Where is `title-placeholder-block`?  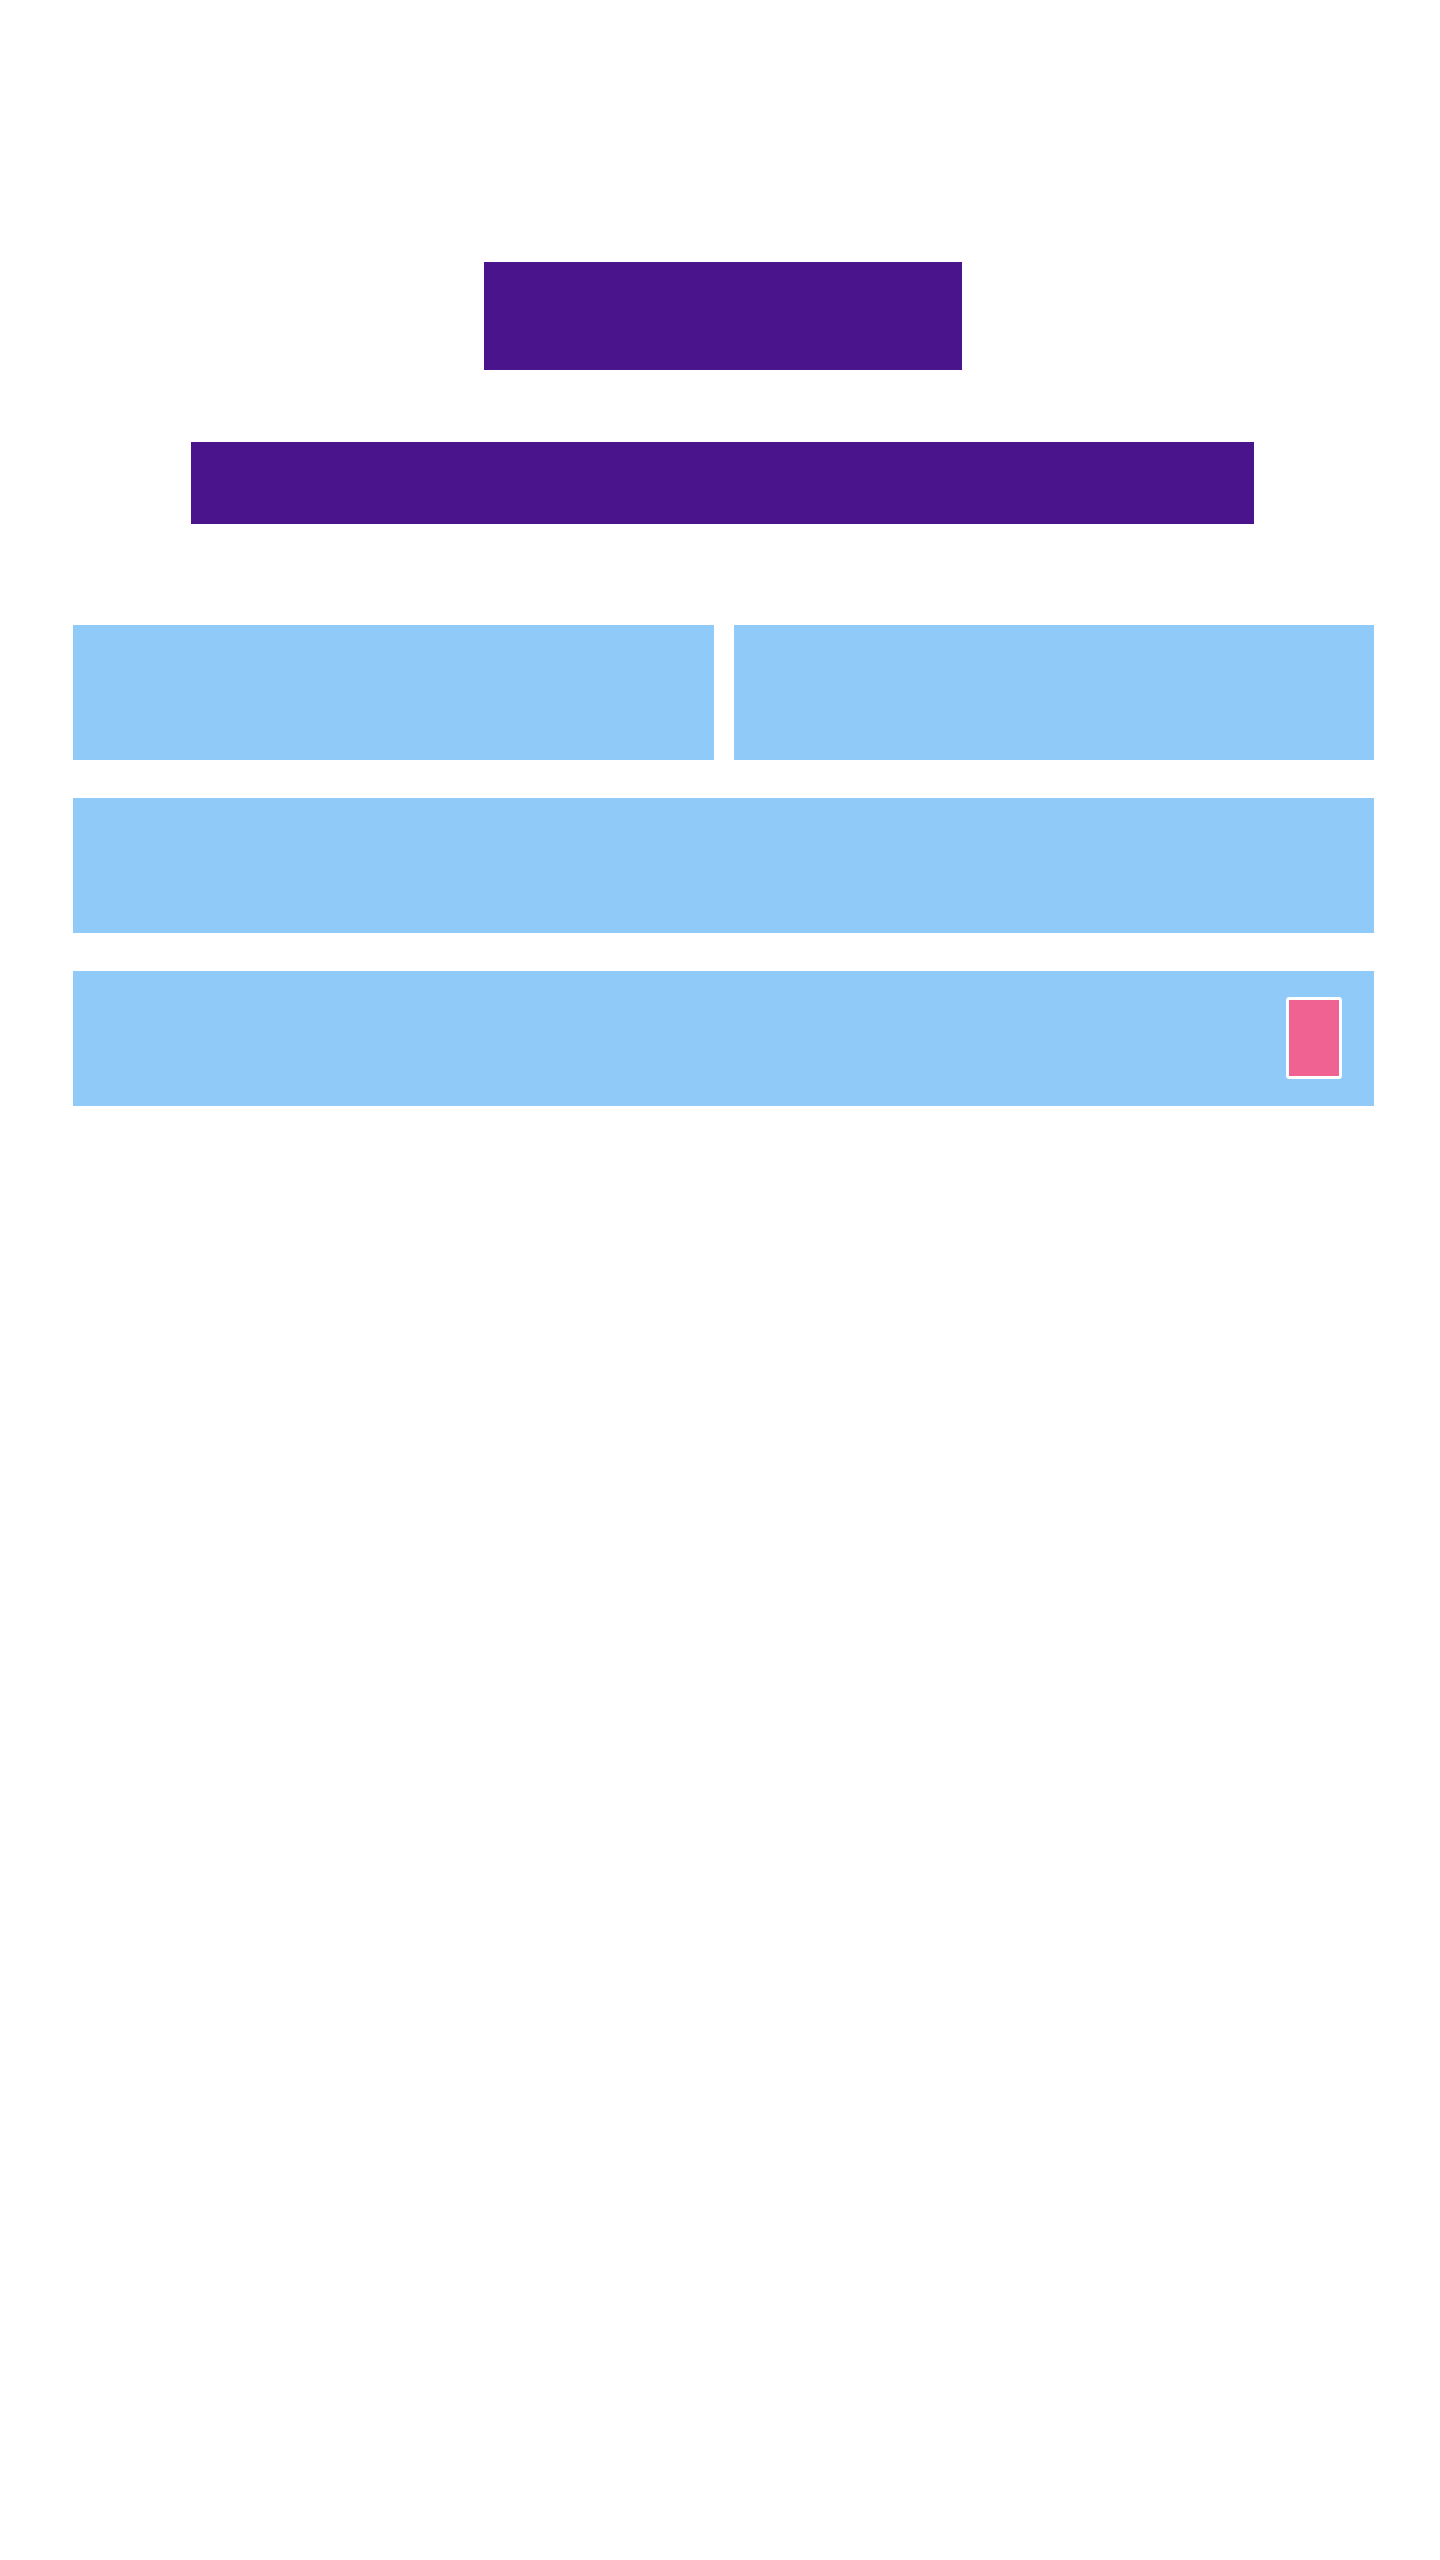 title-placeholder-block is located at coordinates (723, 316).